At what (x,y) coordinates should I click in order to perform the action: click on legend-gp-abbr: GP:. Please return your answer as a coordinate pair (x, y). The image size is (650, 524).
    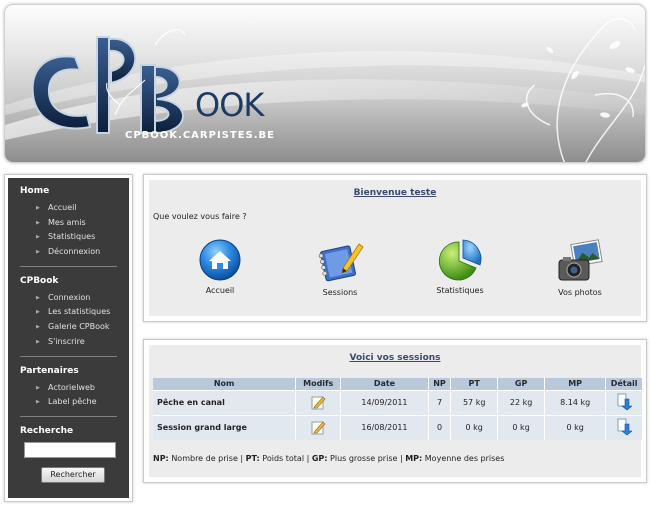
    Looking at the image, I should click on (319, 458).